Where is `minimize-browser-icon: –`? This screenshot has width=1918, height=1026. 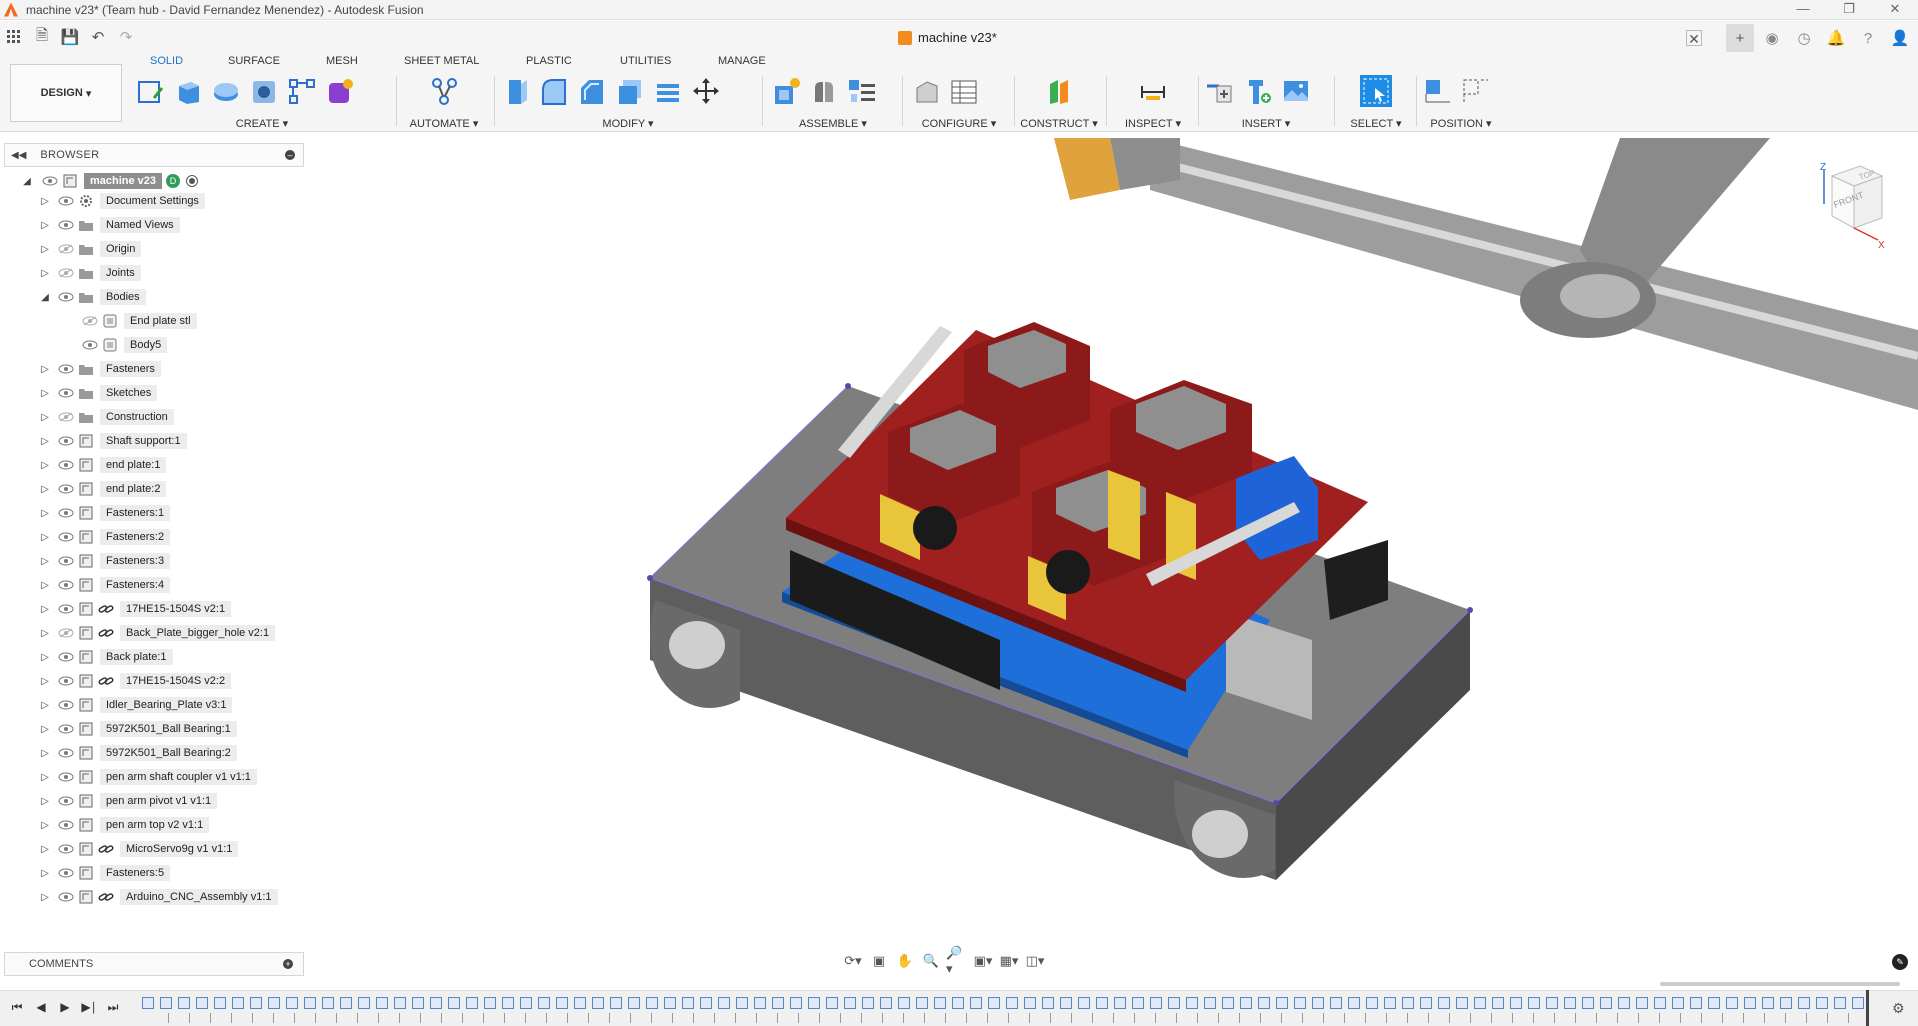
minimize-browser-icon: – is located at coordinates (290, 155).